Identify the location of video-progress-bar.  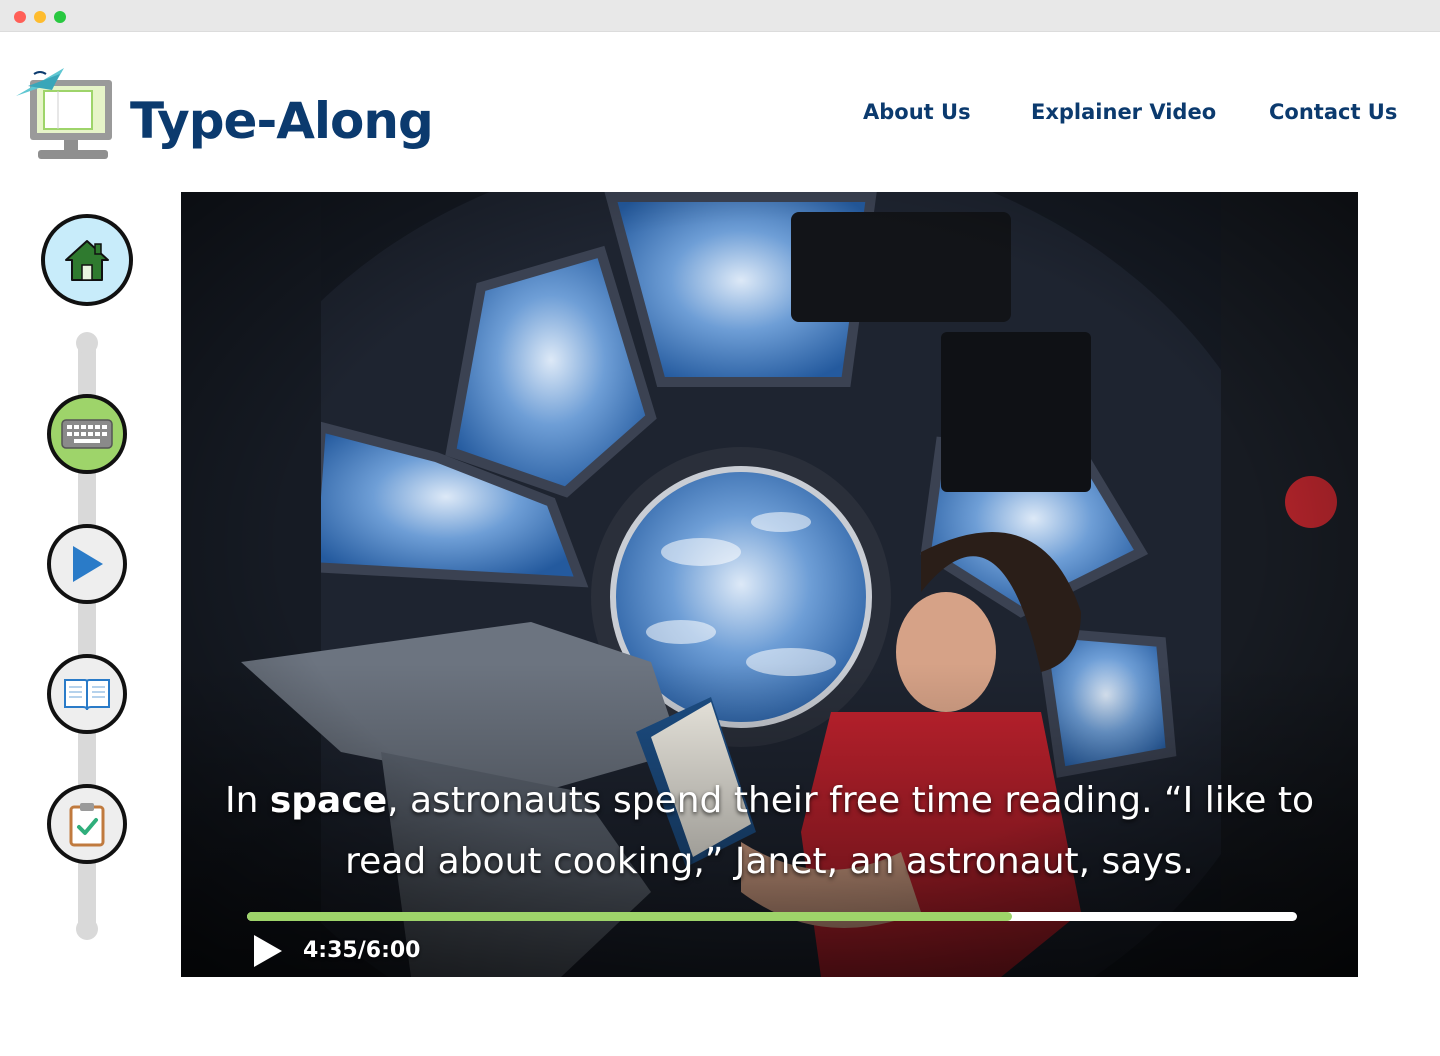
(772, 916).